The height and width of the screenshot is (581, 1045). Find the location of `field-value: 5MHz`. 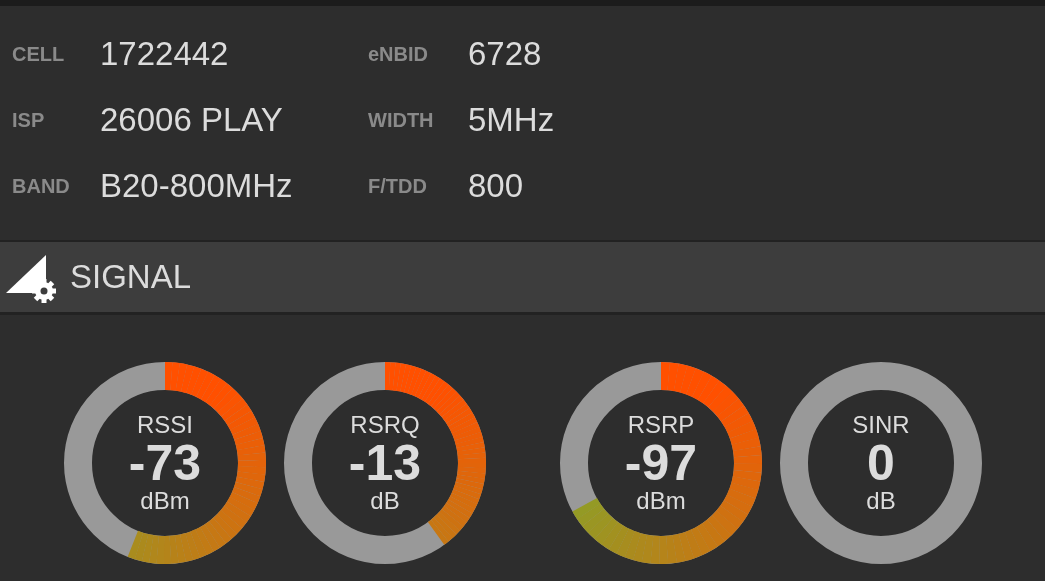

field-value: 5MHz is located at coordinates (512, 120).